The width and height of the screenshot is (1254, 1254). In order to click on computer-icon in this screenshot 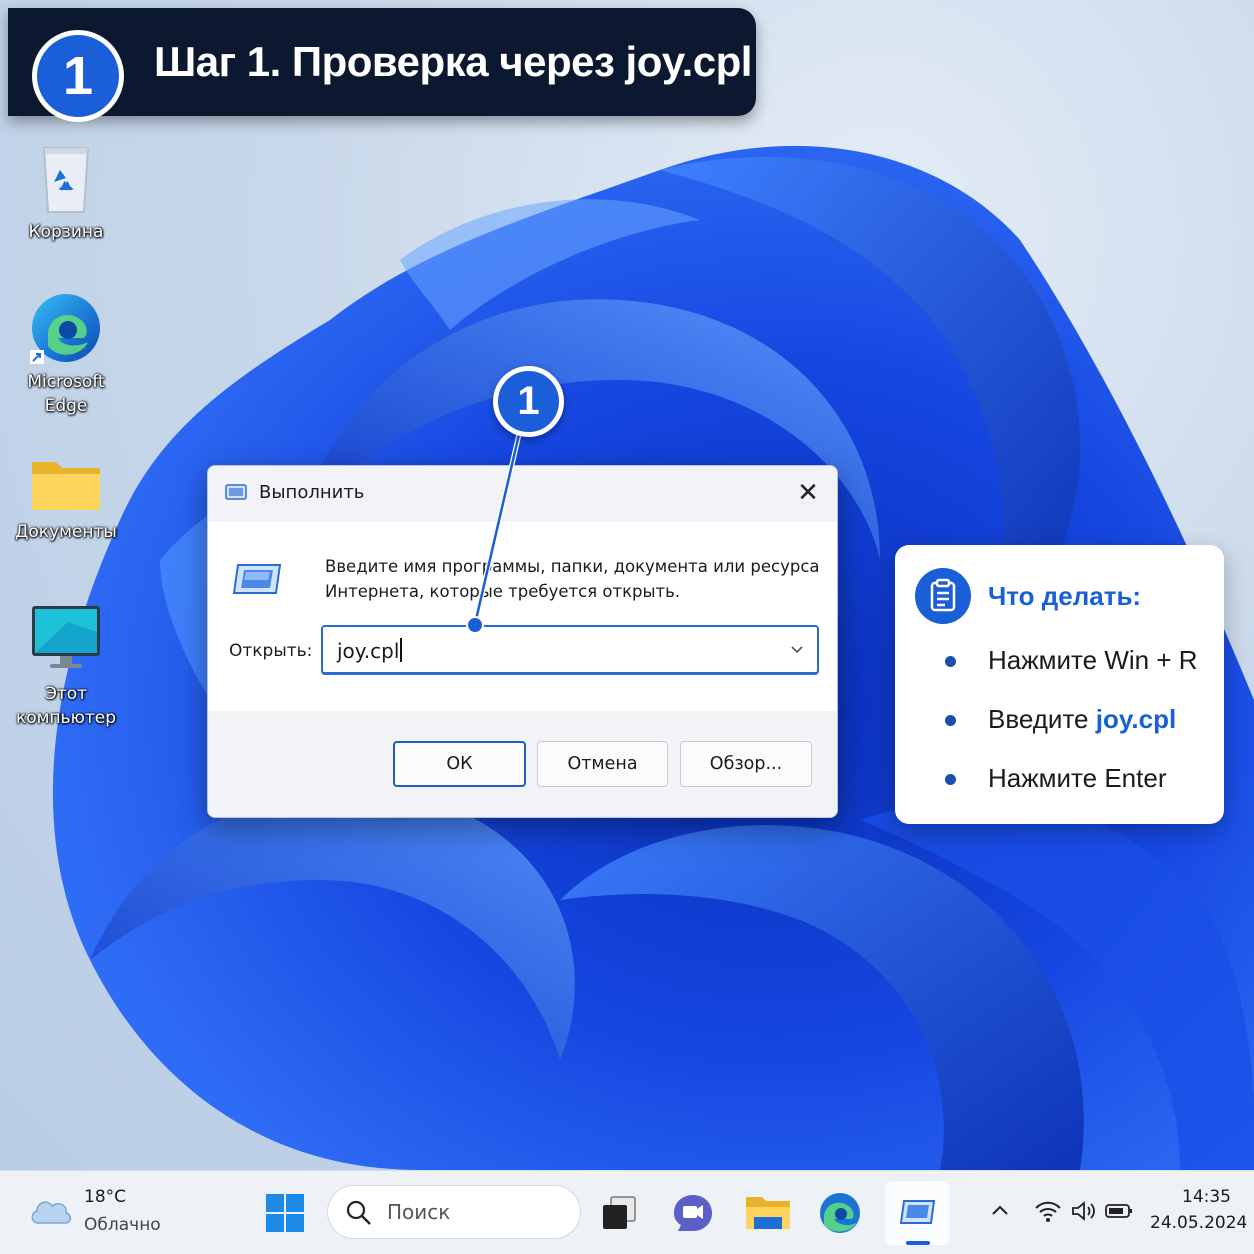, I will do `click(66, 640)`.